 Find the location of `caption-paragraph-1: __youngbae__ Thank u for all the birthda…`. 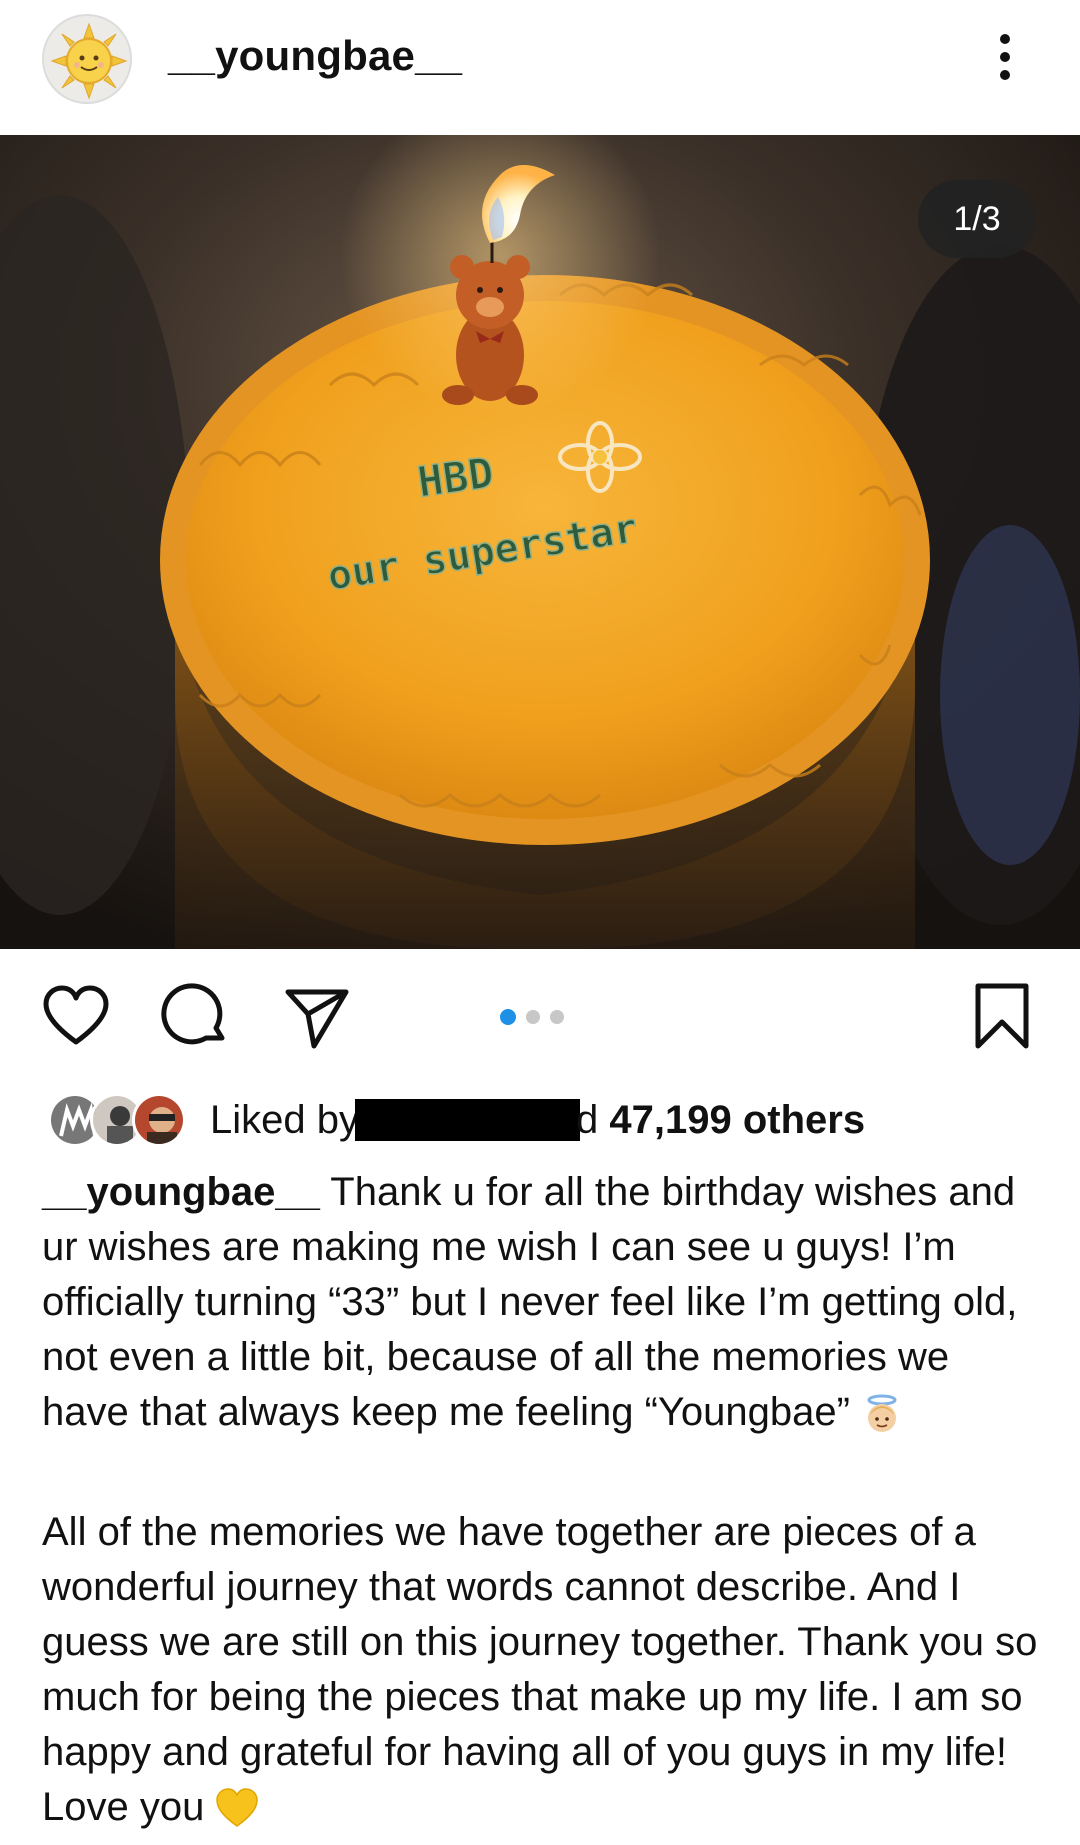

caption-paragraph-1: __youngbae__ Thank u for all the birthda… is located at coordinates (542, 1307).